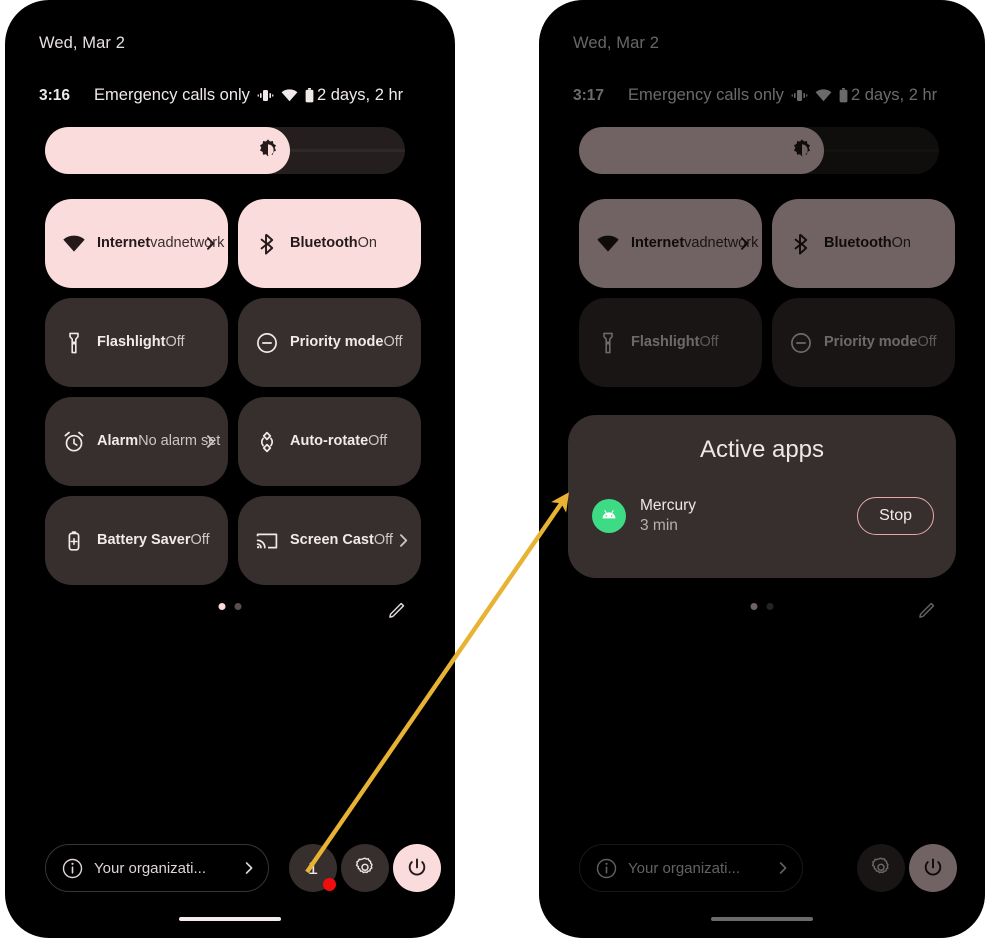 The image size is (994, 944). I want to click on brightness-fill, so click(167, 150).